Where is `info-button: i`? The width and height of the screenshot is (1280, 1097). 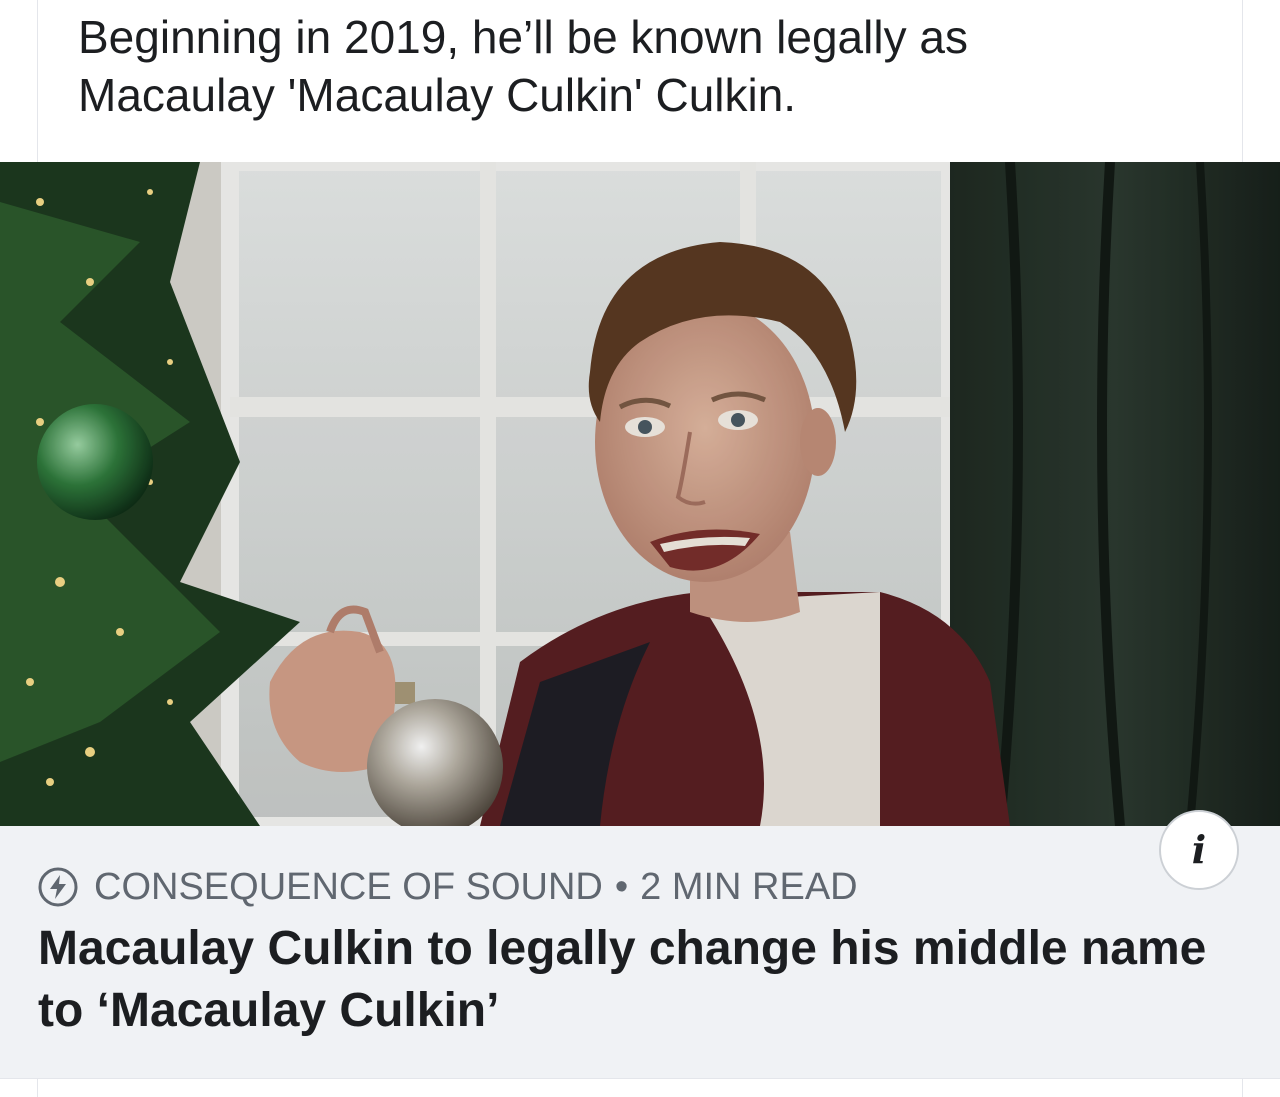 info-button: i is located at coordinates (1199, 850).